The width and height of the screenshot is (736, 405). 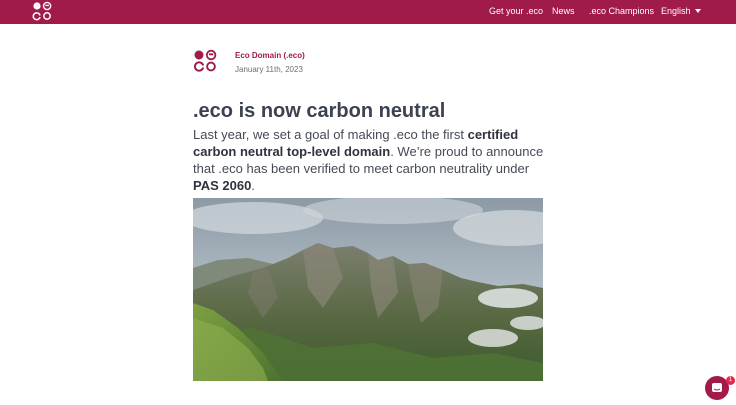 I want to click on chat-notification-badge: 1, so click(x=730, y=380).